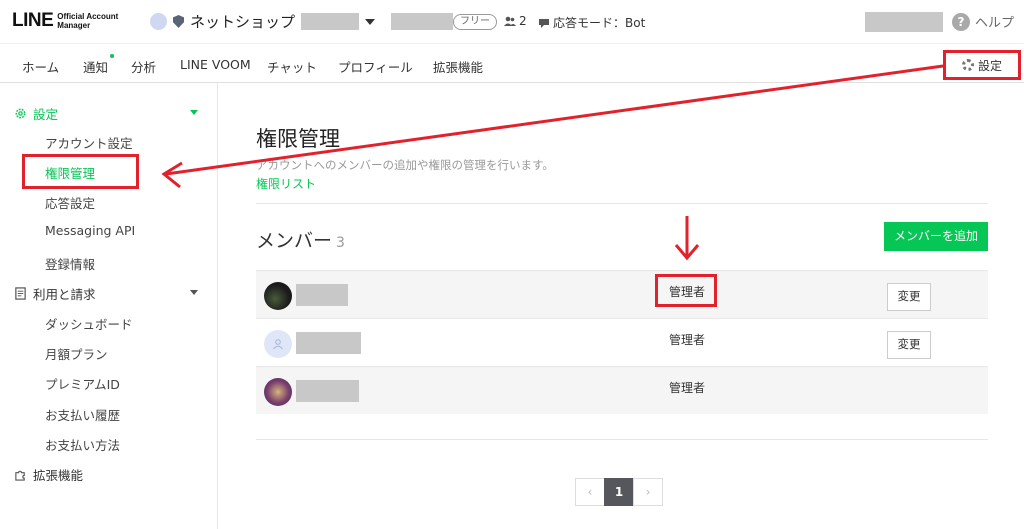 The height and width of the screenshot is (529, 1024). I want to click on redacted-account-id, so click(422, 21).